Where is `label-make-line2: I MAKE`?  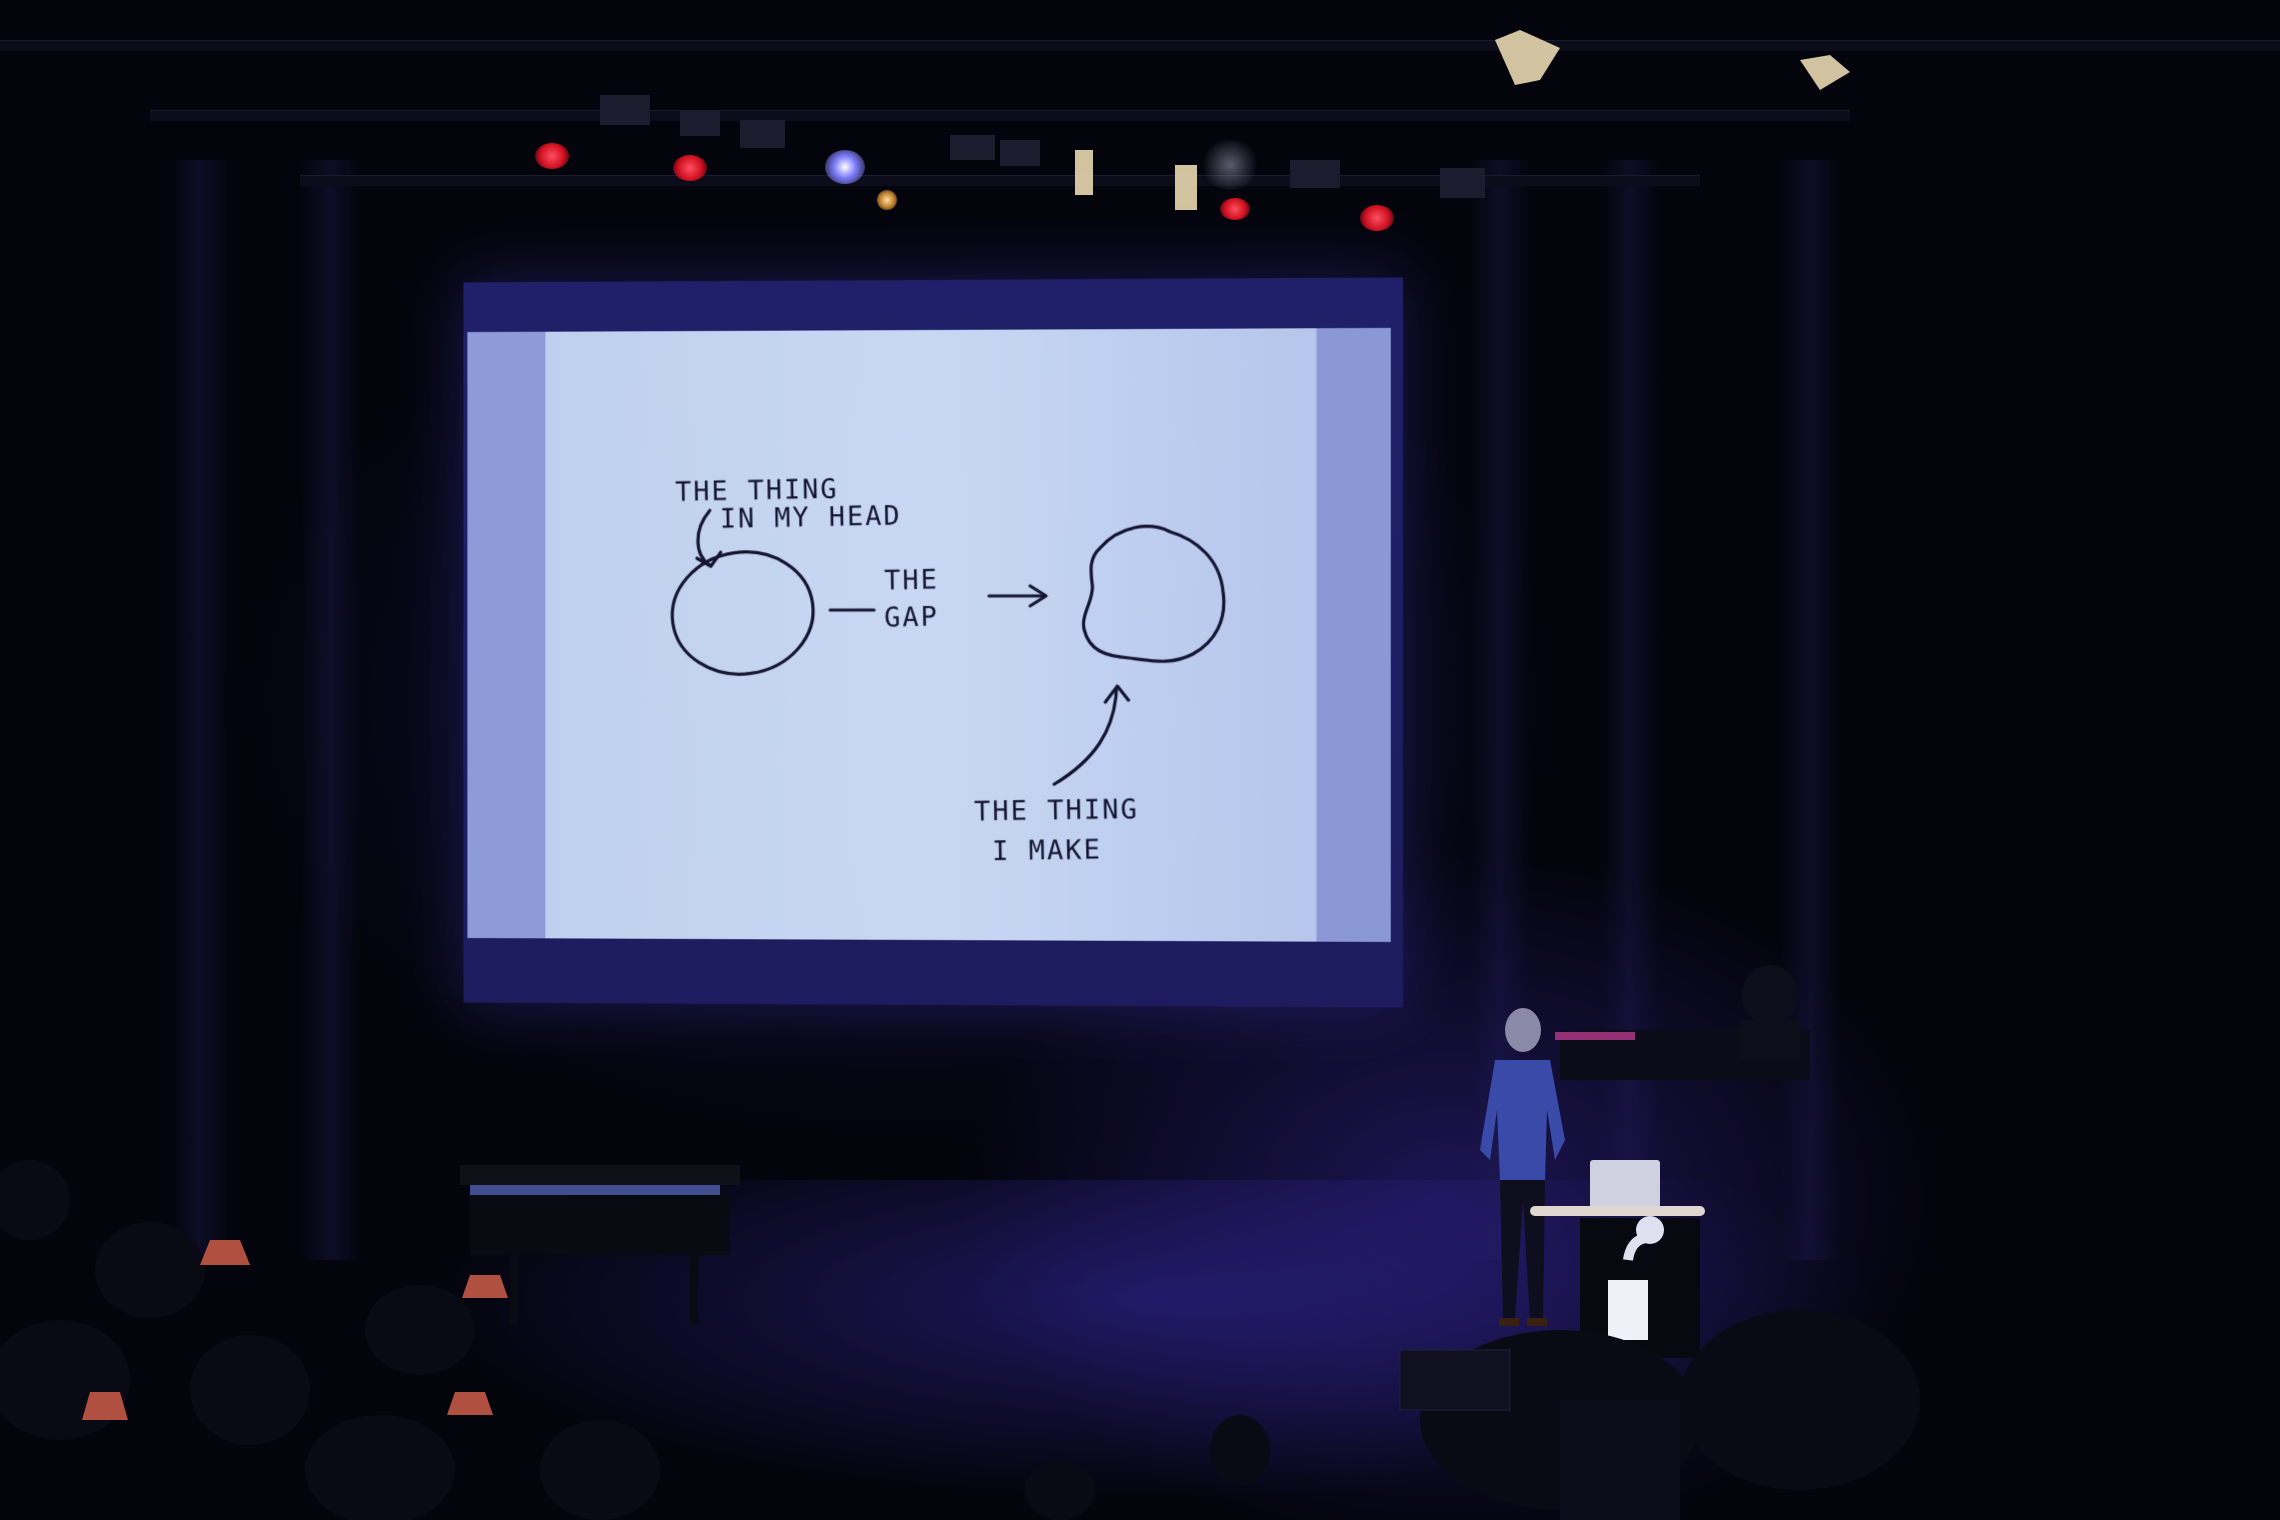
label-make-line2: I MAKE is located at coordinates (1047, 851).